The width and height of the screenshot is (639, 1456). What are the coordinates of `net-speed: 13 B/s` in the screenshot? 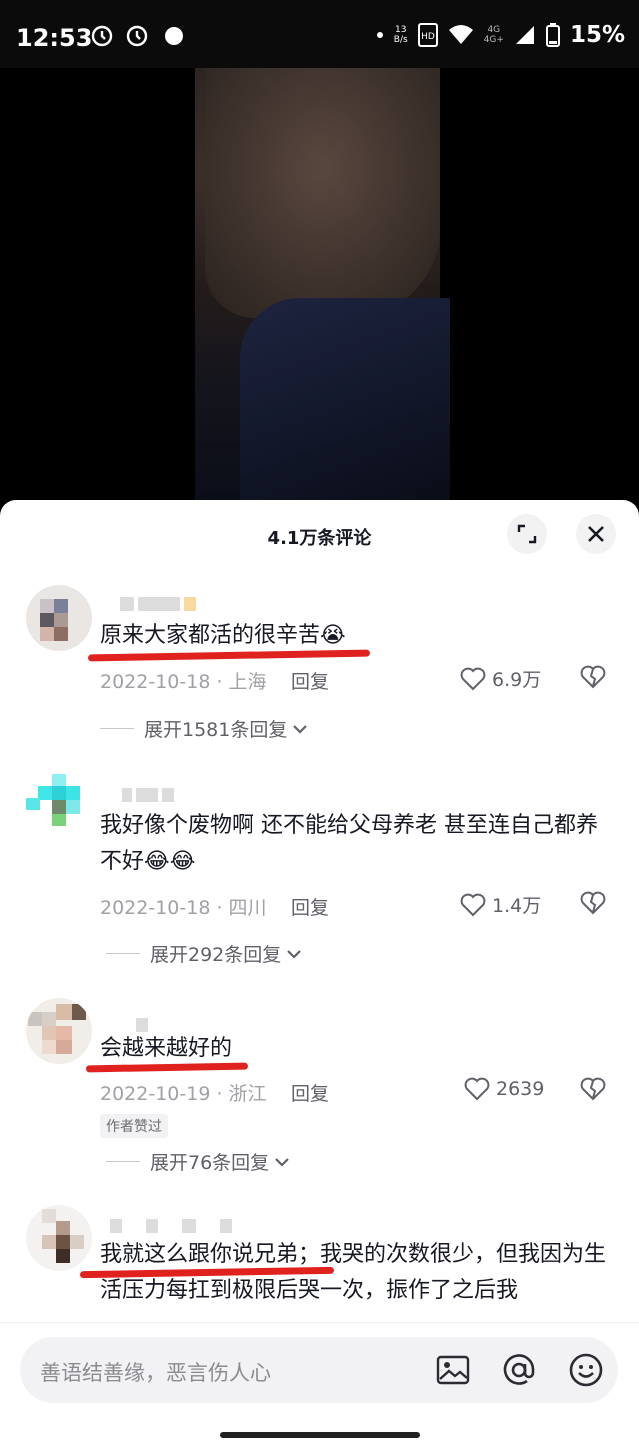 It's located at (401, 35).